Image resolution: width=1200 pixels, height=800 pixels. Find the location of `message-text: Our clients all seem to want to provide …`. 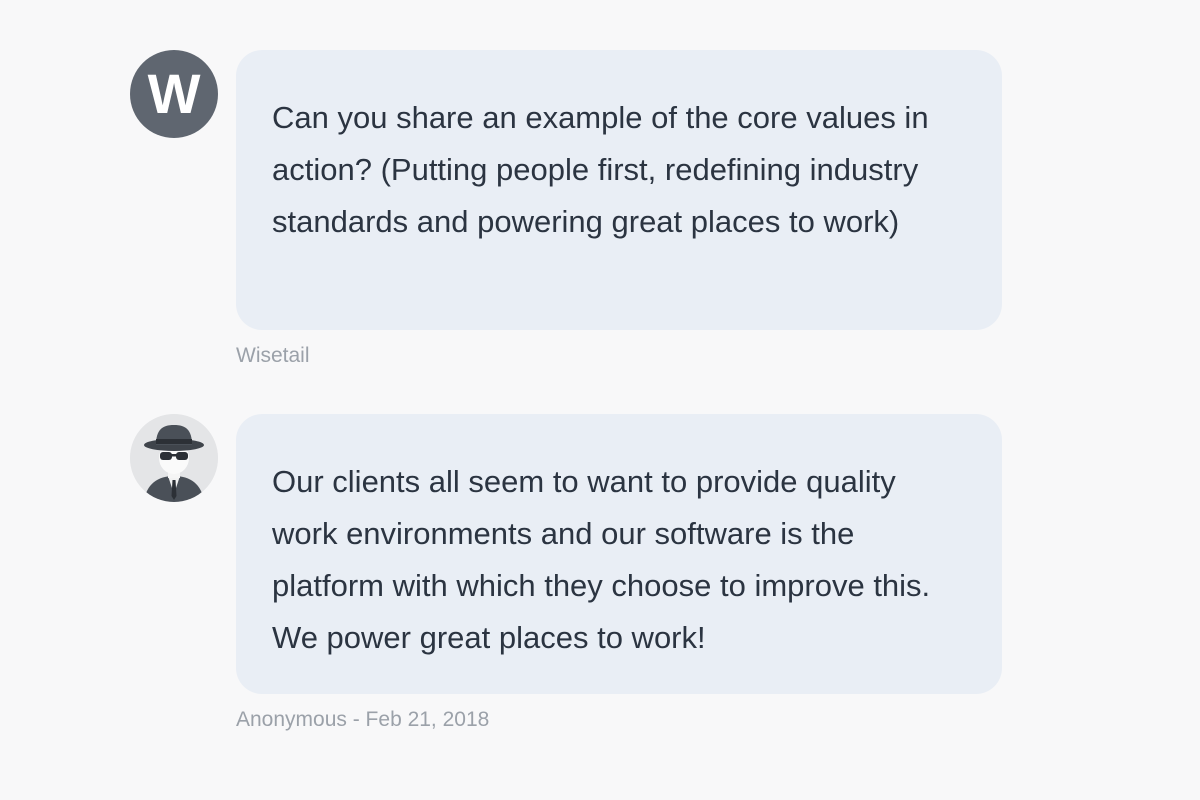

message-text: Our clients all seem to want to provide … is located at coordinates (601, 559).